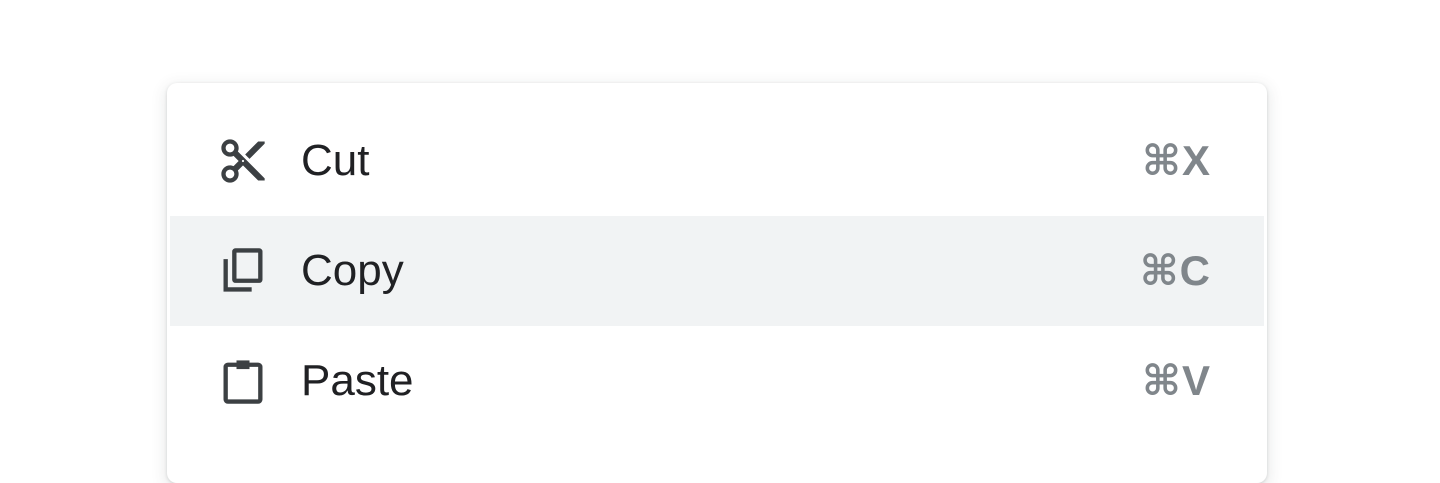 The width and height of the screenshot is (1440, 483). Describe the element at coordinates (1176, 380) in the screenshot. I see `keyboard-shortcut: ⌘V` at that location.